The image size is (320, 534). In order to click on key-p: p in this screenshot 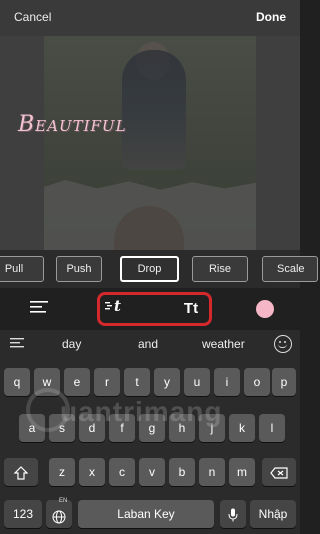, I will do `click(284, 382)`.